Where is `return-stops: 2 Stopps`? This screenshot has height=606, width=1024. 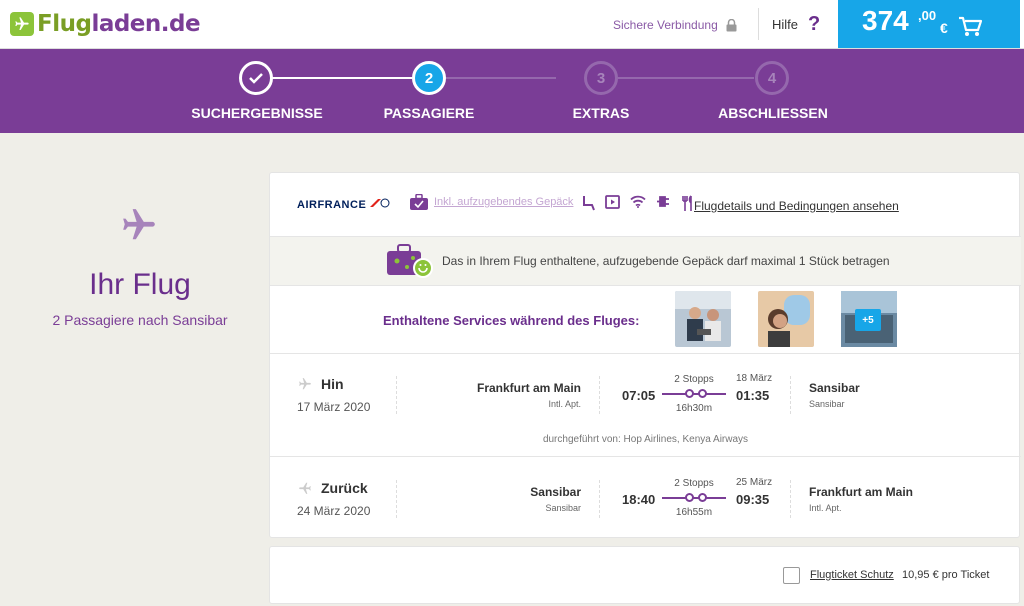 return-stops: 2 Stopps is located at coordinates (694, 483).